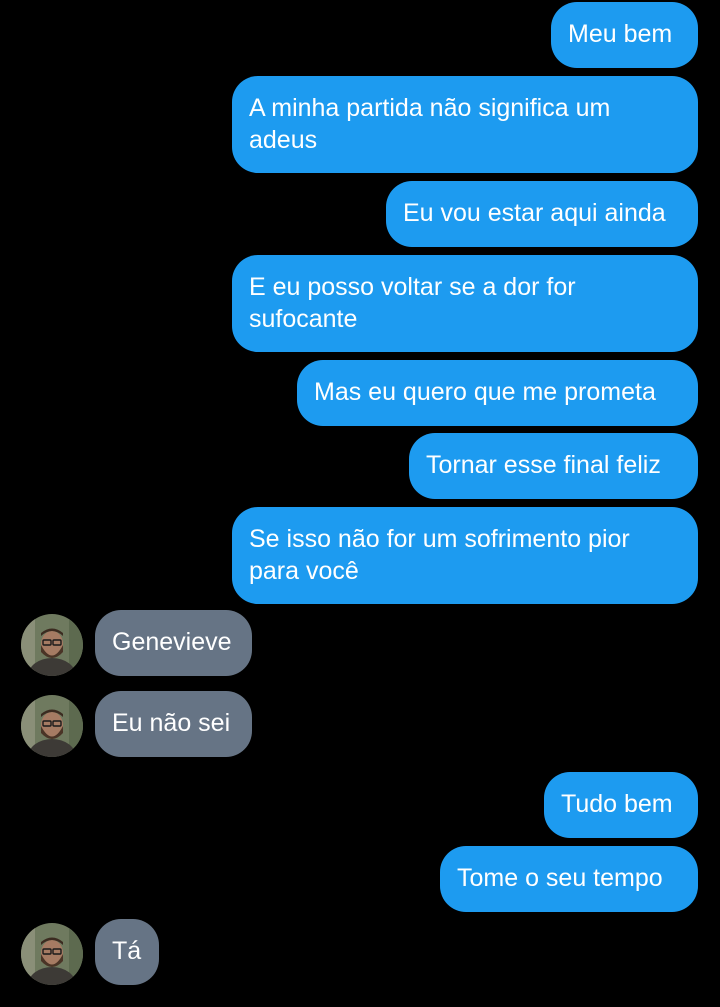 The width and height of the screenshot is (720, 1007). Describe the element at coordinates (542, 214) in the screenshot. I see `message-bubble-outgoing: Eu vou estar aqui ainda` at that location.